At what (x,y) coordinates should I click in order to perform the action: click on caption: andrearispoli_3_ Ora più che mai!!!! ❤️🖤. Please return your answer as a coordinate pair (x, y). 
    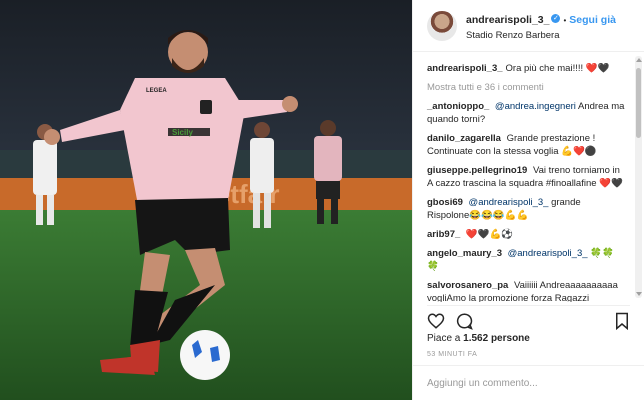
    Looking at the image, I should click on (526, 68).